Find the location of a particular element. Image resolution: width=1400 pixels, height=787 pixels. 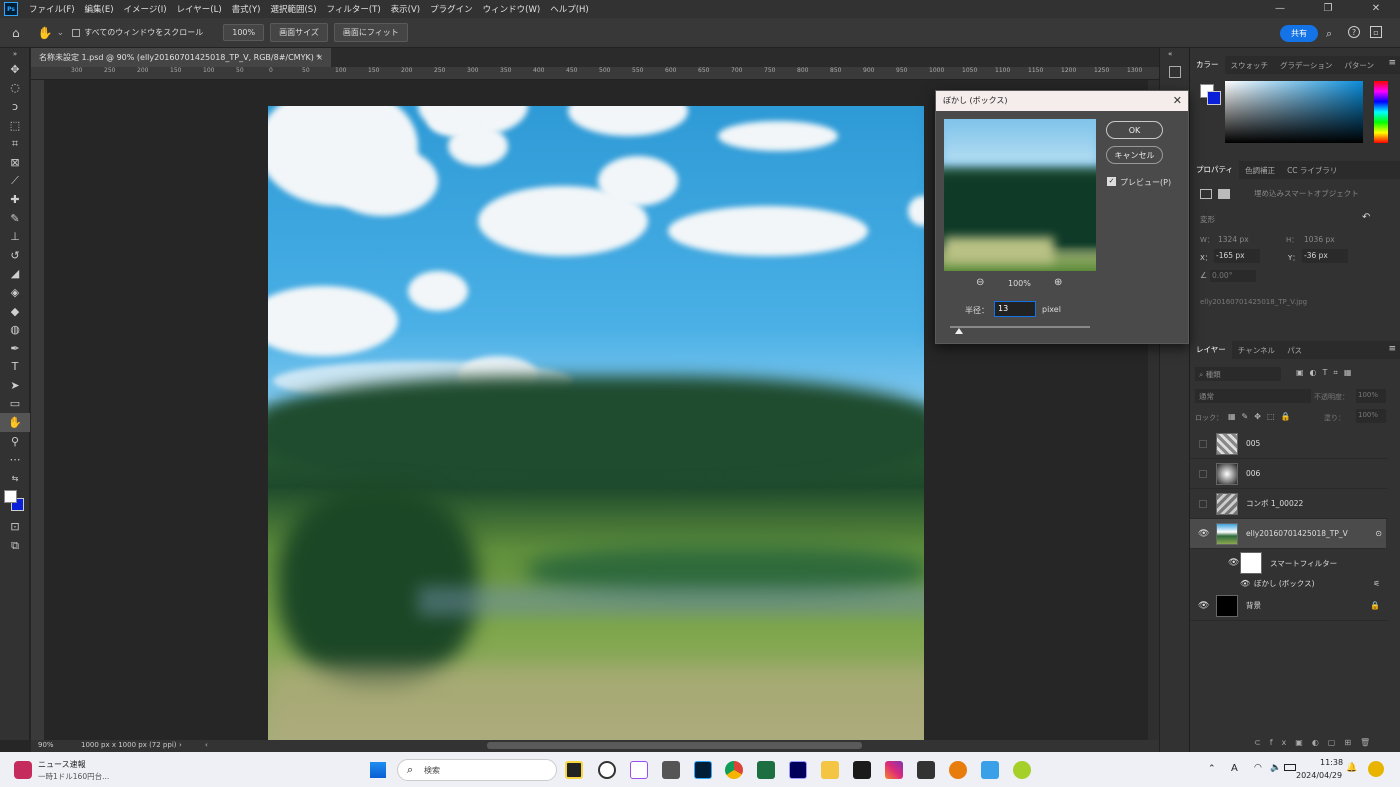

marquee-tool-icon: ◌ is located at coordinates (15, 88).